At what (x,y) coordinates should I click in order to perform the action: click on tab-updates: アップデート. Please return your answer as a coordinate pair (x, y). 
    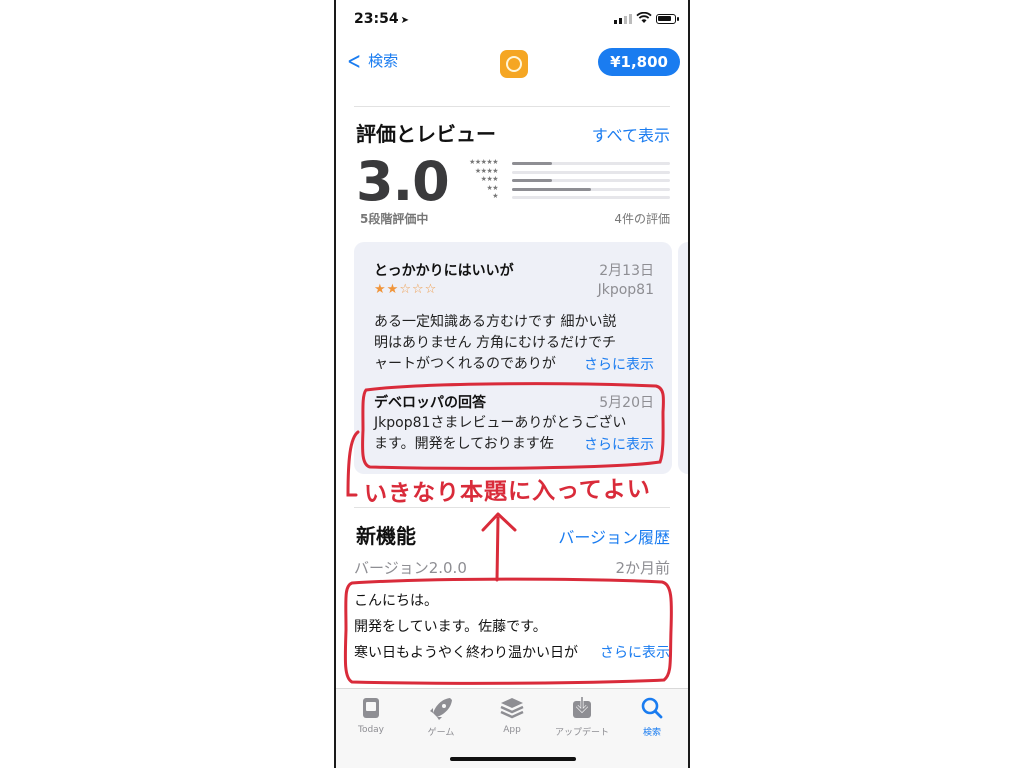
    Looking at the image, I should click on (582, 716).